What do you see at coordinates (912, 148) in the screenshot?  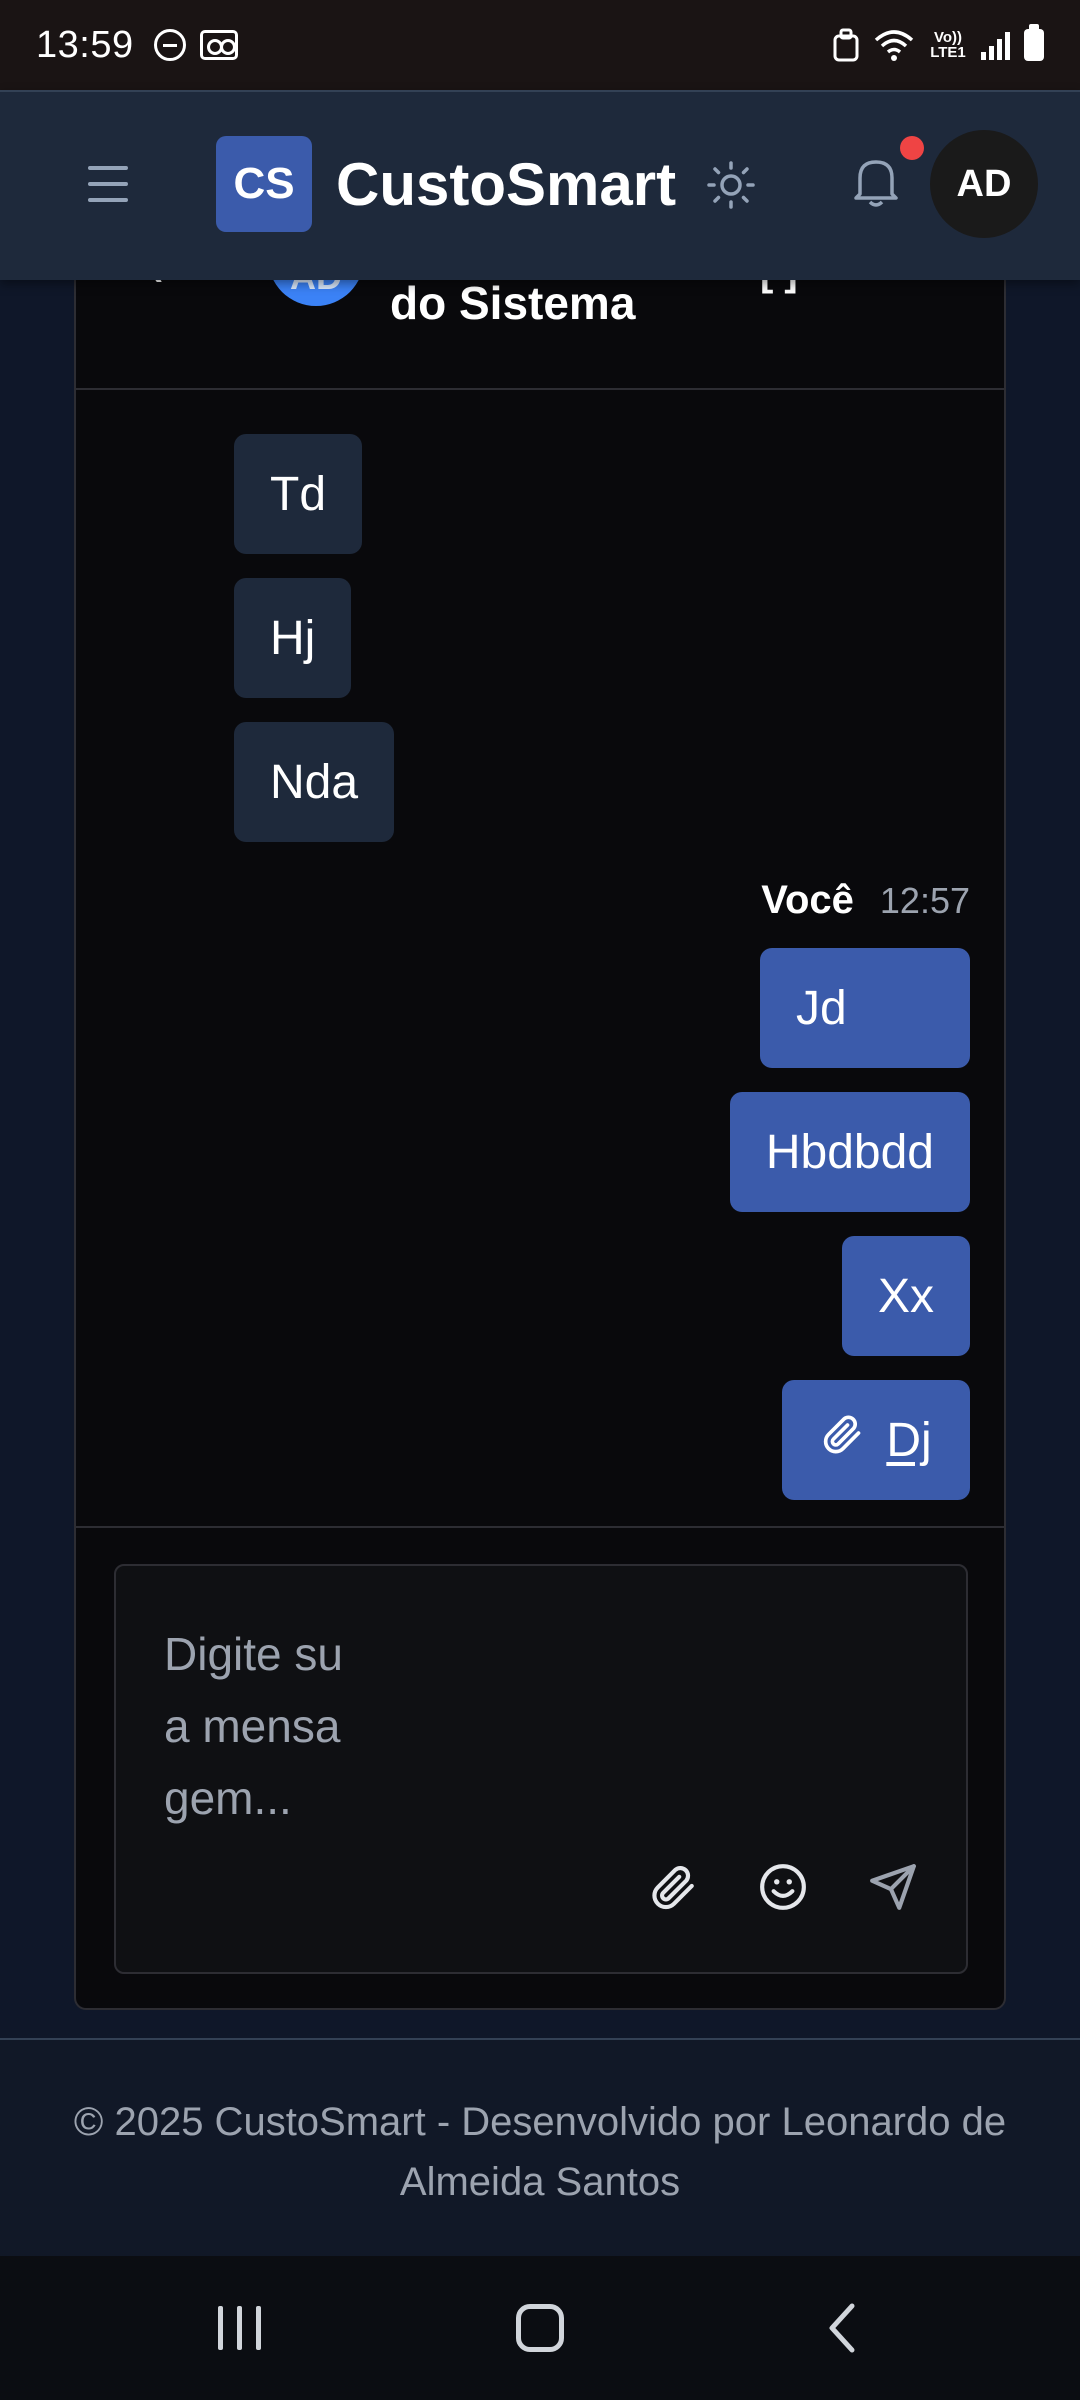 I see `notification-dot` at bounding box center [912, 148].